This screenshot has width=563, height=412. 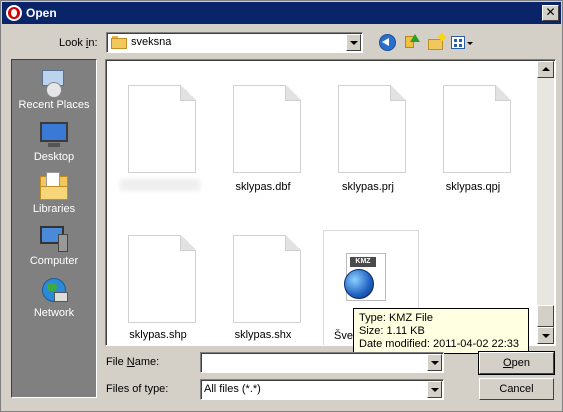 I want to click on place-label: Computer, so click(x=54, y=261).